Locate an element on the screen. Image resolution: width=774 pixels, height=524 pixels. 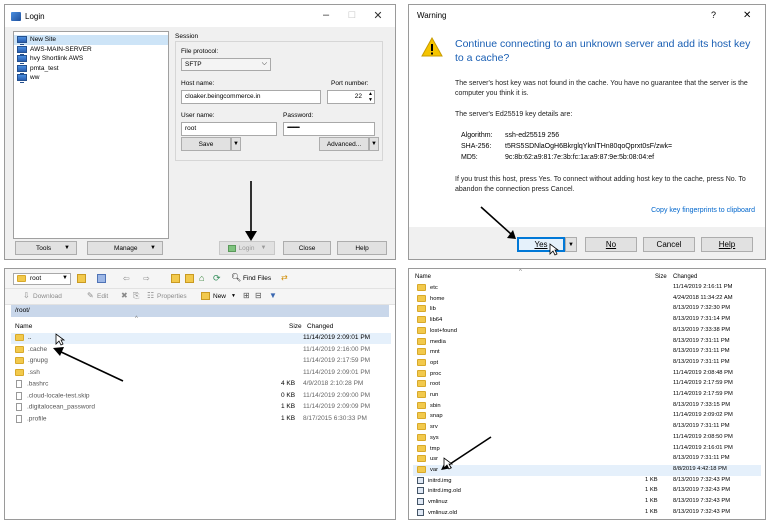
file-row: initrd.img 1 KB 8/13/2019 7:32:43 PM is located at coordinates (587, 481).